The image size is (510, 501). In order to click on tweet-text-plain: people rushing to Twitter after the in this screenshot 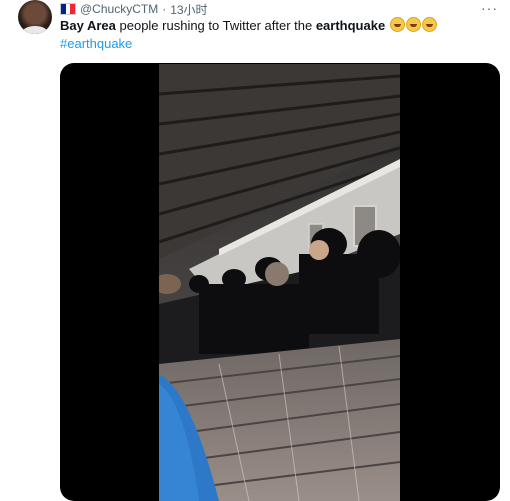, I will do `click(215, 25)`.